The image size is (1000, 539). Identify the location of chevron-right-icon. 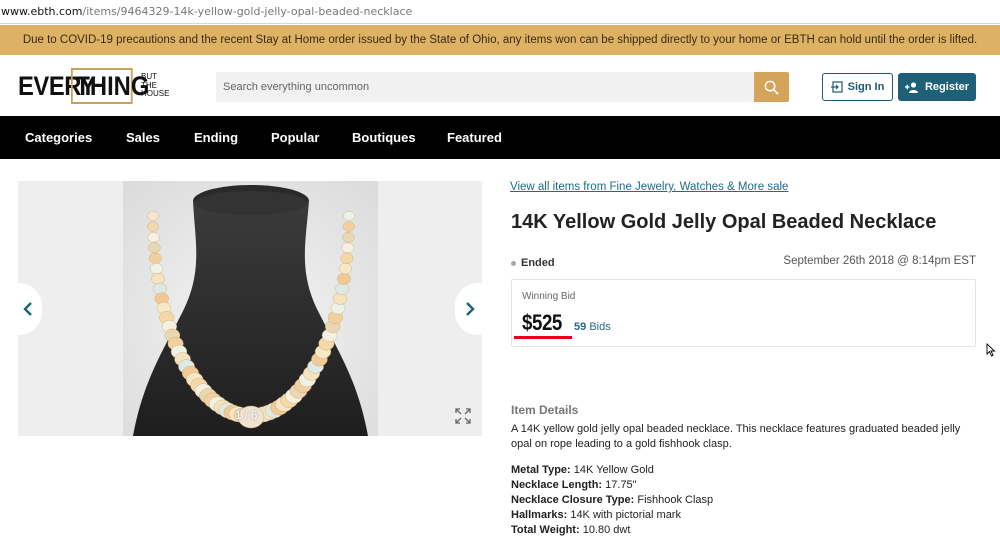
(470, 309).